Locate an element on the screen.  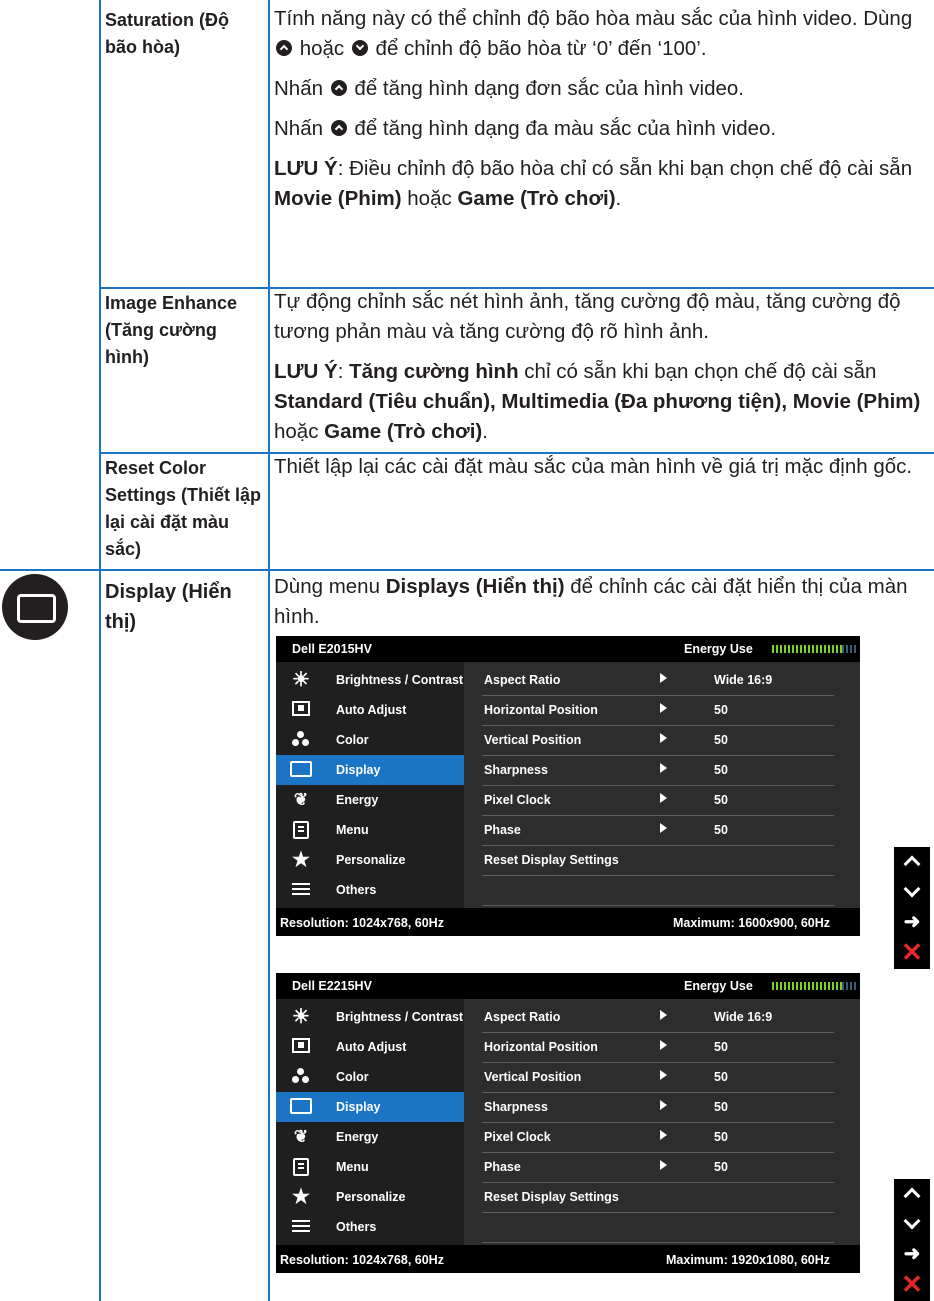
osd-menu-label: Others is located at coordinates (356, 1227).